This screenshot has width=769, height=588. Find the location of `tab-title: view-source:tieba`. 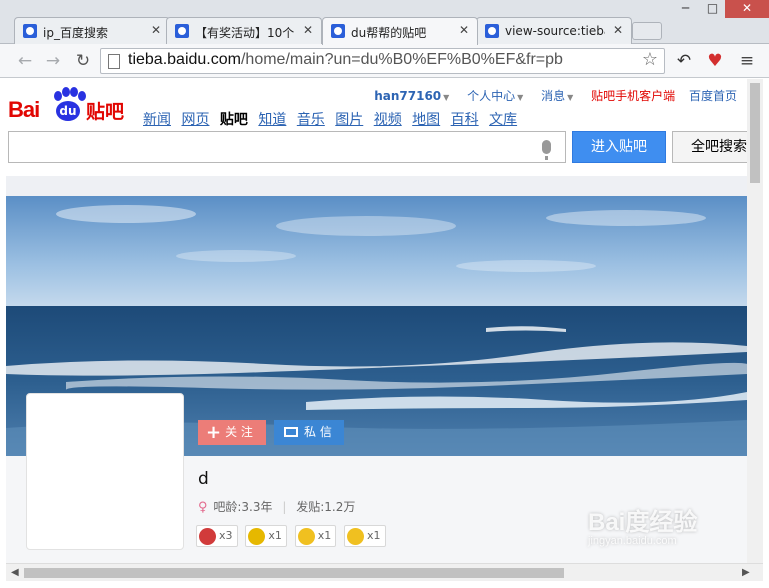

tab-title: view-source:tieba is located at coordinates (555, 31).